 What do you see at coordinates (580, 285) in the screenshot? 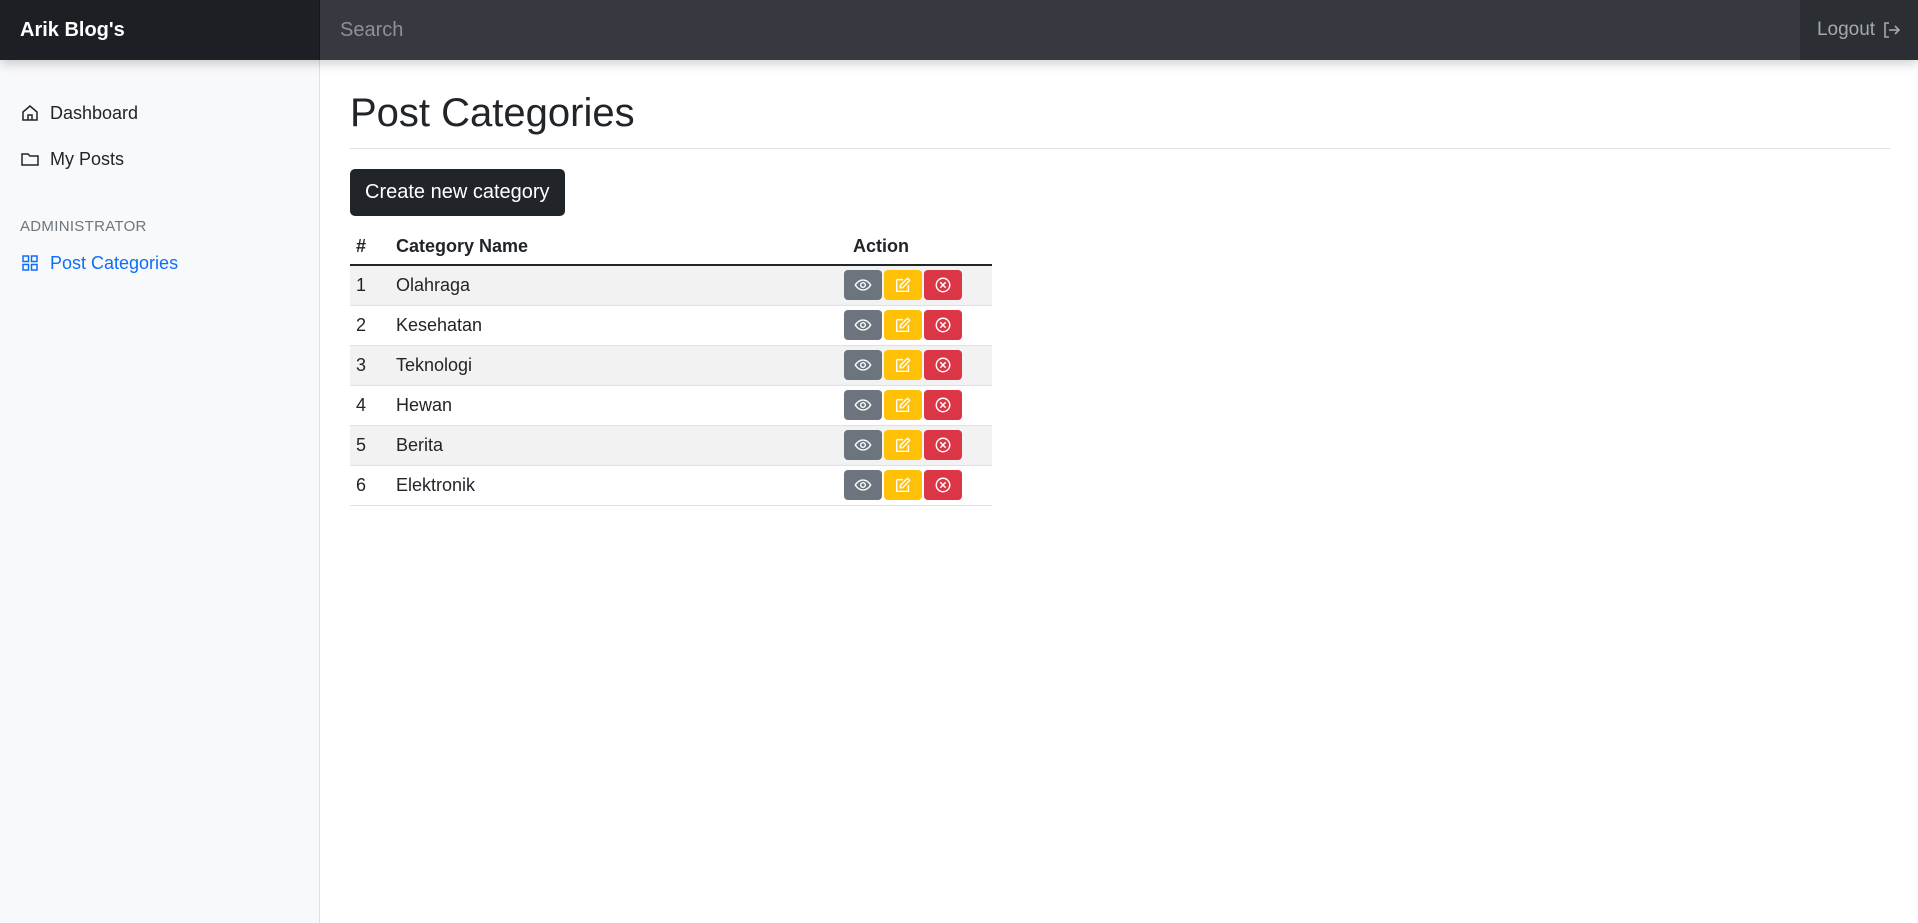
I see `category-name: Olahraga` at bounding box center [580, 285].